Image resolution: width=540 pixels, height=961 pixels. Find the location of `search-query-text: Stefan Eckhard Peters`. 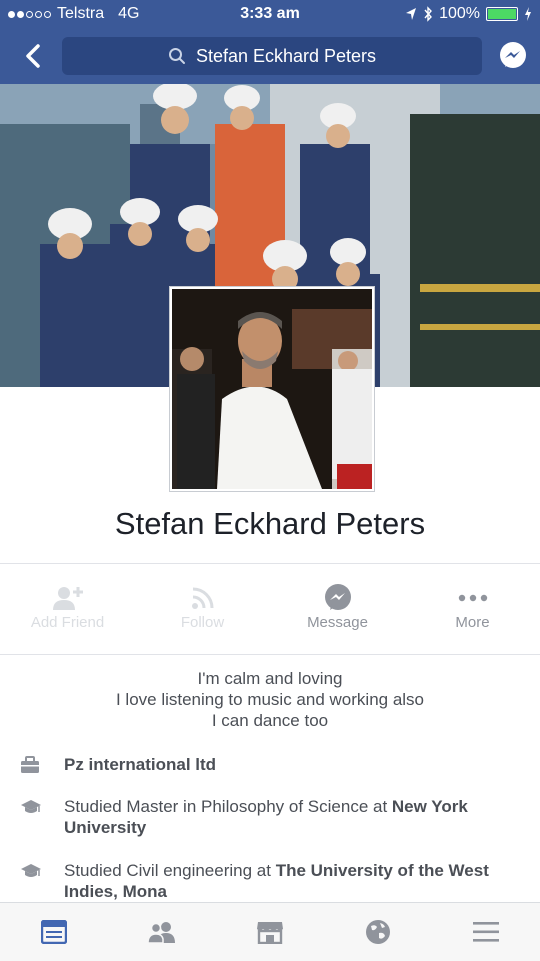

search-query-text: Stefan Eckhard Peters is located at coordinates (286, 55).